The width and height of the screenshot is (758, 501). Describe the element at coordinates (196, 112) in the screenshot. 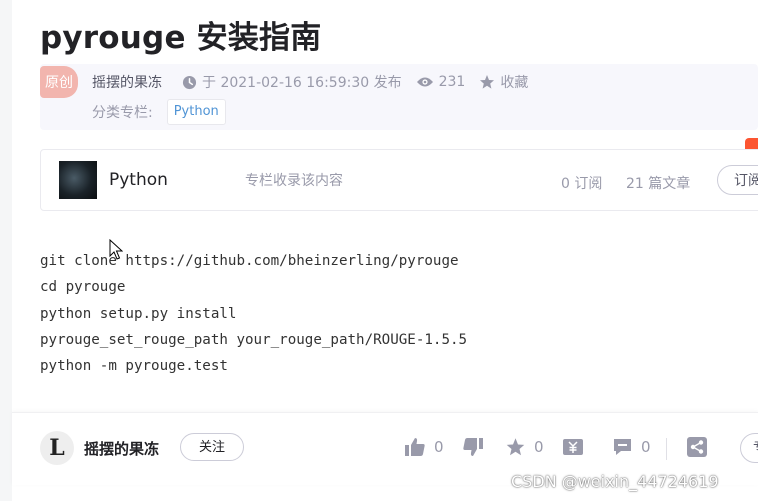

I see `category-tag-python: Python` at that location.